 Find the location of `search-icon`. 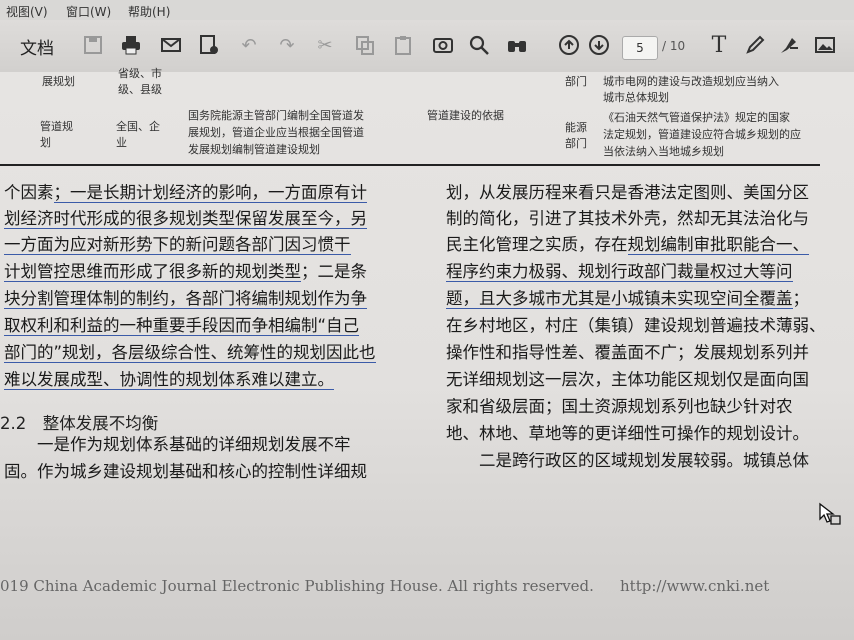

search-icon is located at coordinates (479, 45).